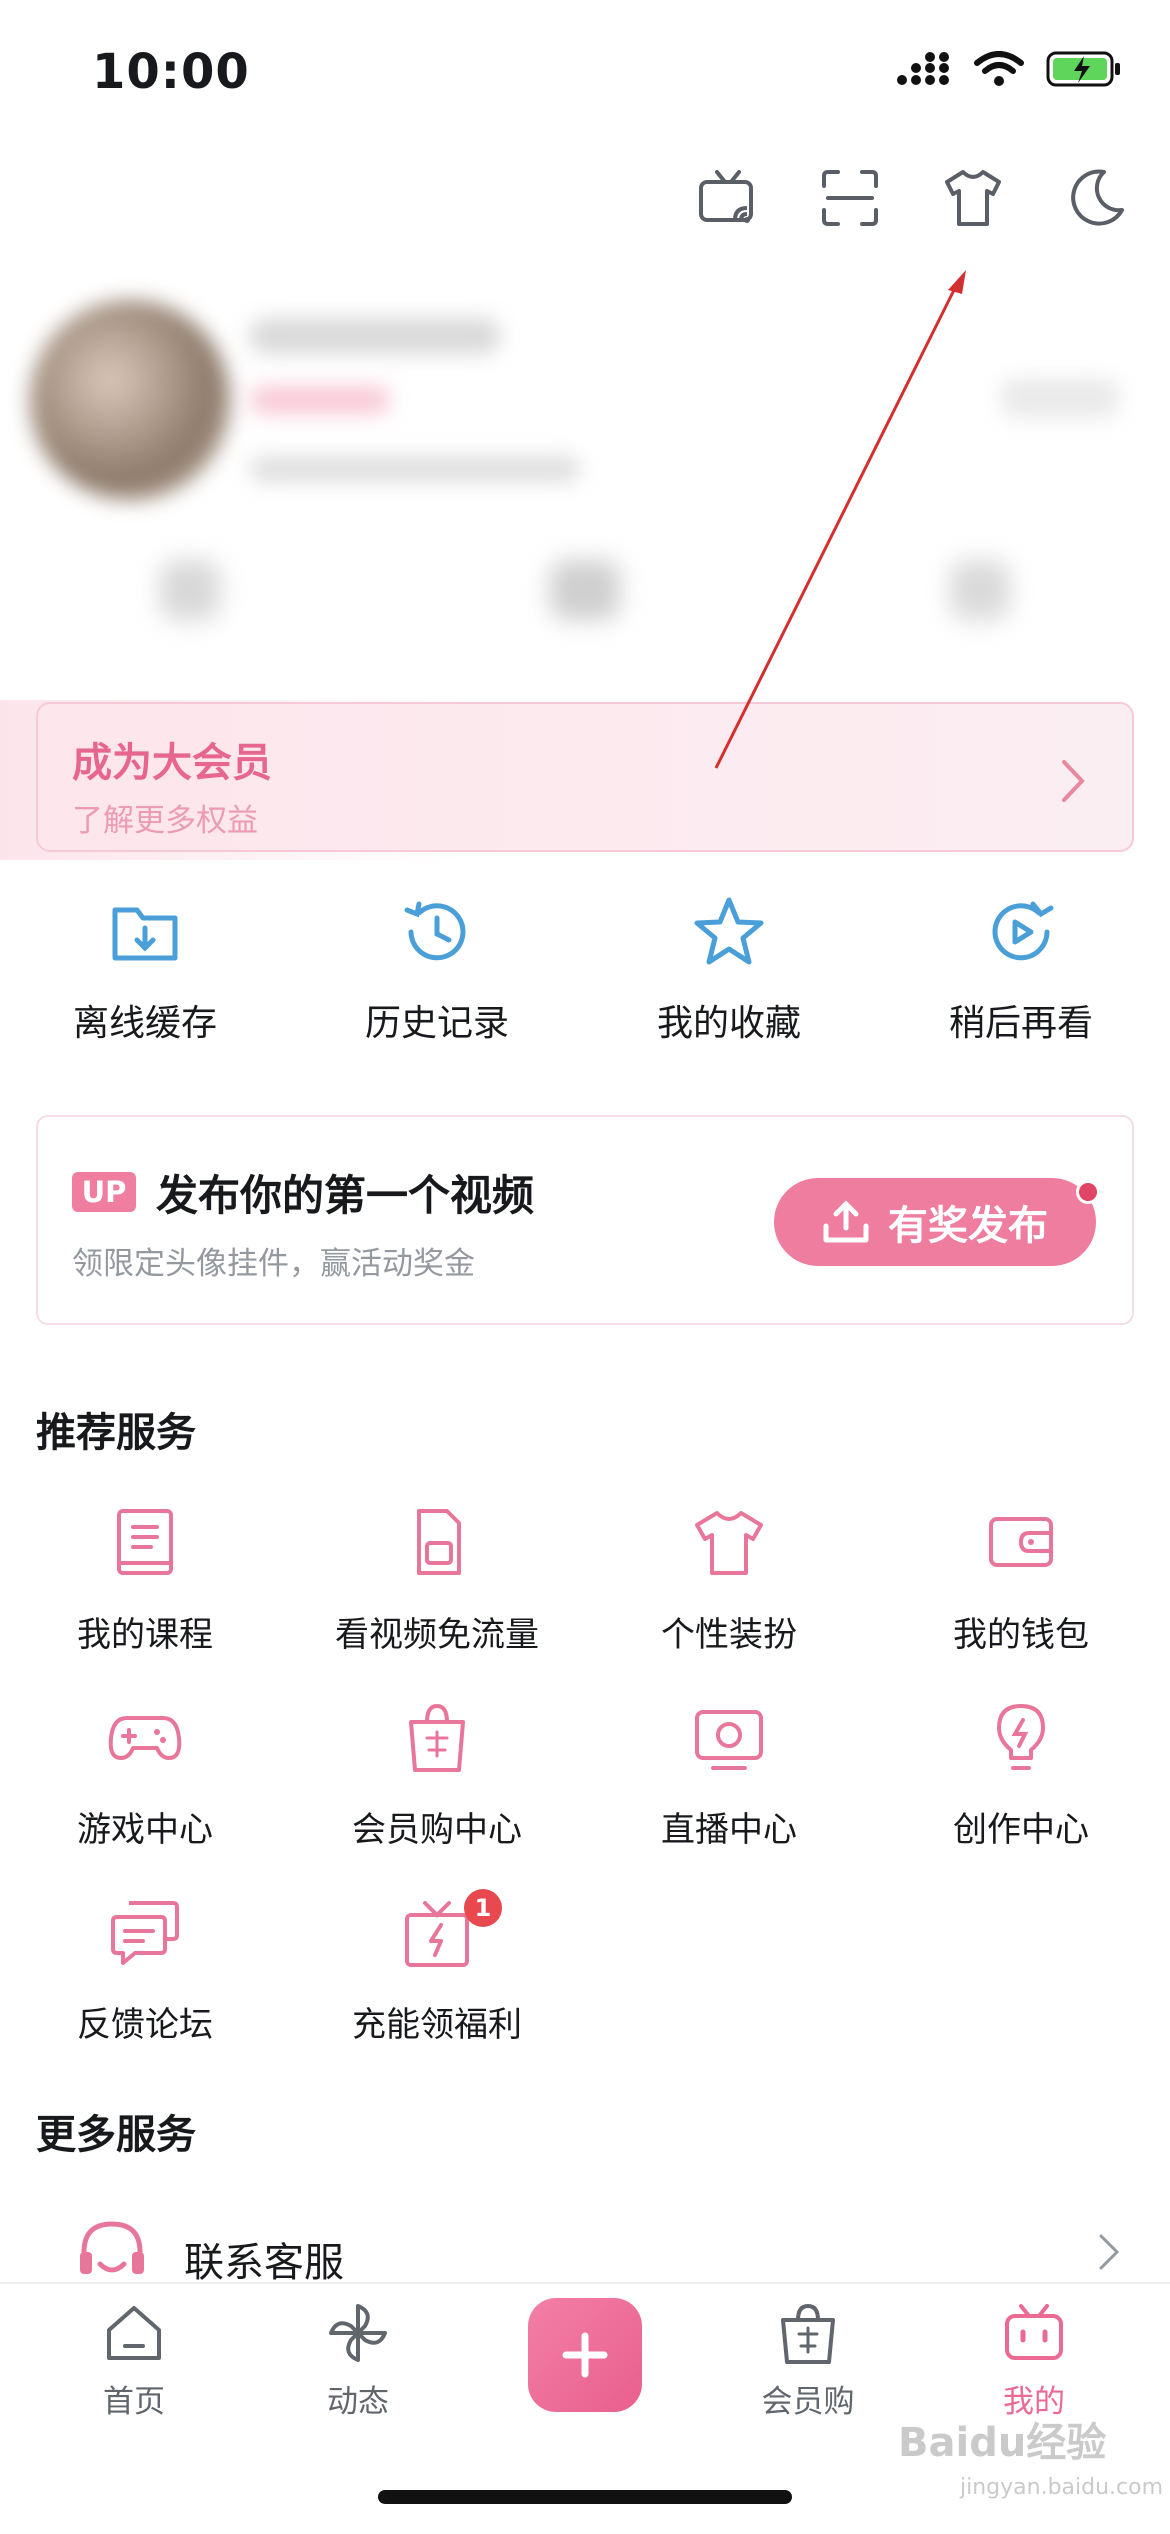  I want to click on upload-card-title: 发布你的第一个视频, so click(345, 1195).